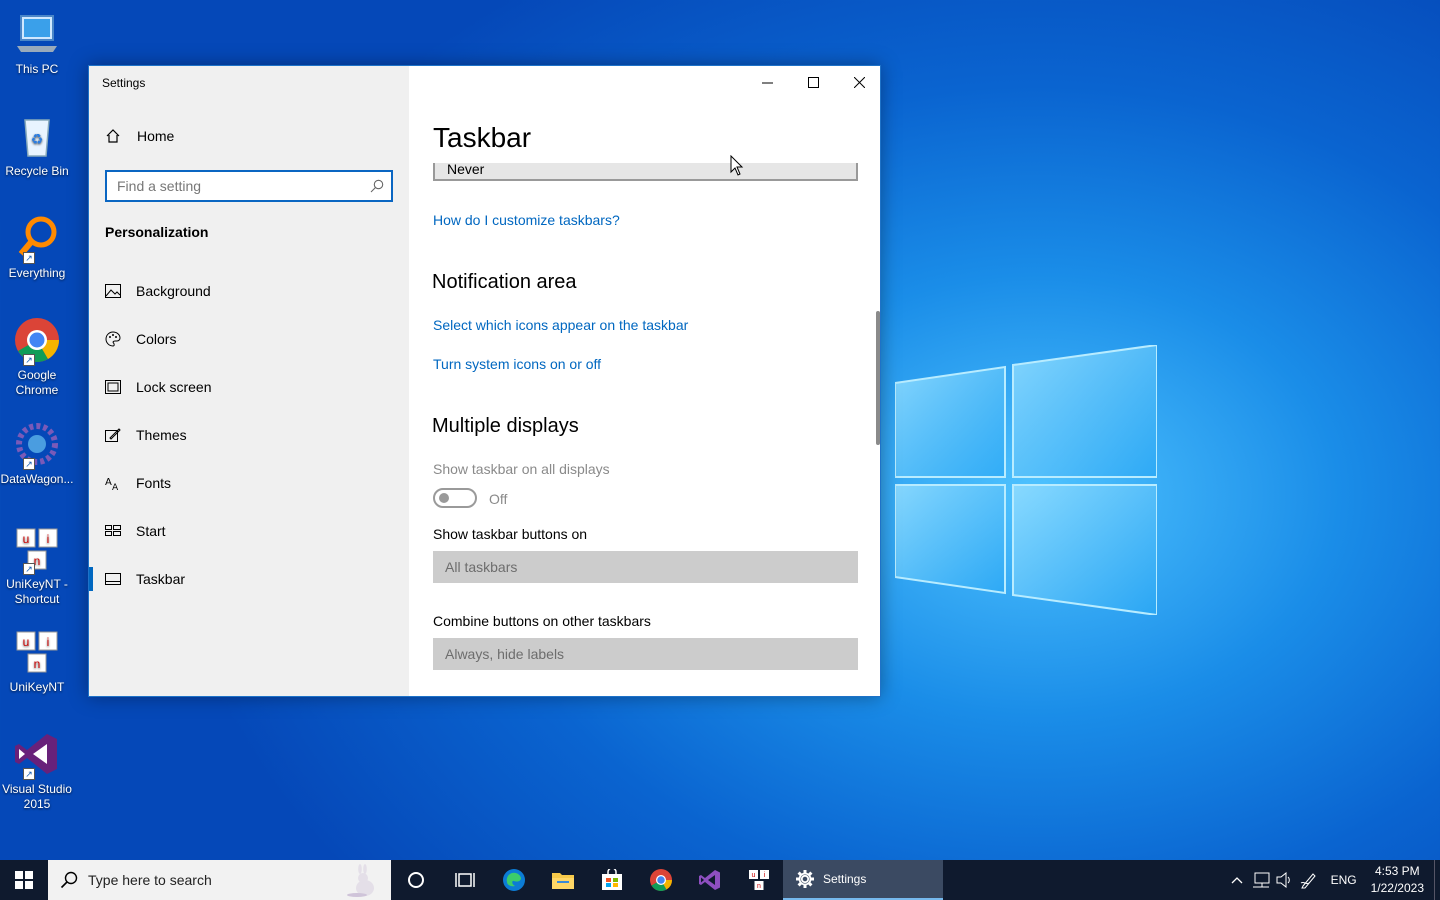 Image resolution: width=1440 pixels, height=900 pixels. What do you see at coordinates (365, 882) in the screenshot?
I see `rabbit-illustration-icon` at bounding box center [365, 882].